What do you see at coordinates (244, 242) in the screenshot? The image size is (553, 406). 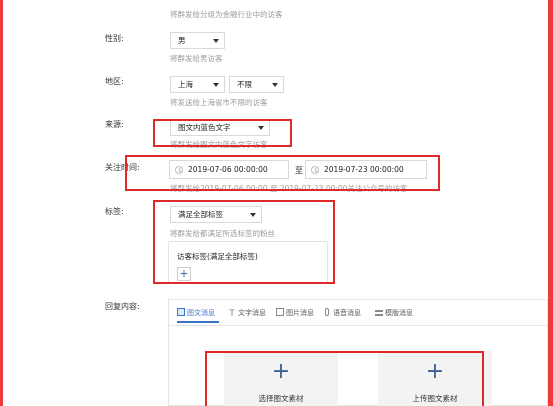 I see `tags-highlight-box` at bounding box center [244, 242].